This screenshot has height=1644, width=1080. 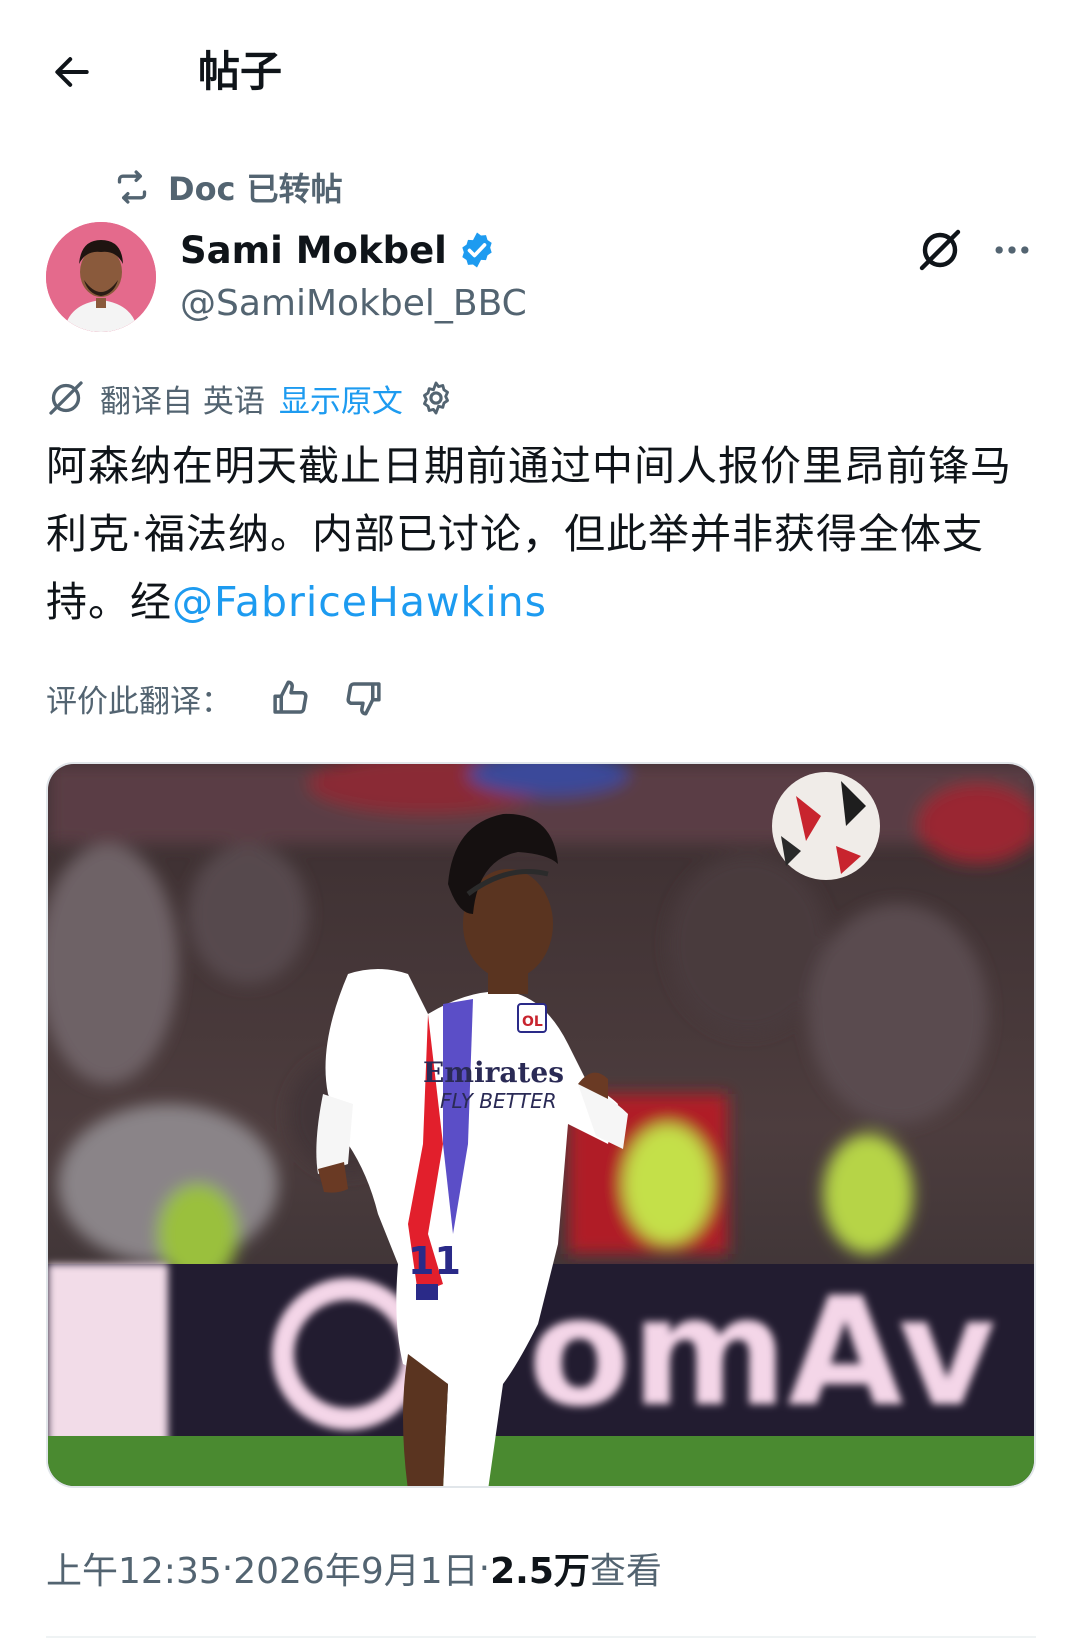 I want to click on tweet-time: 上午12:35, so click(x=134, y=1568).